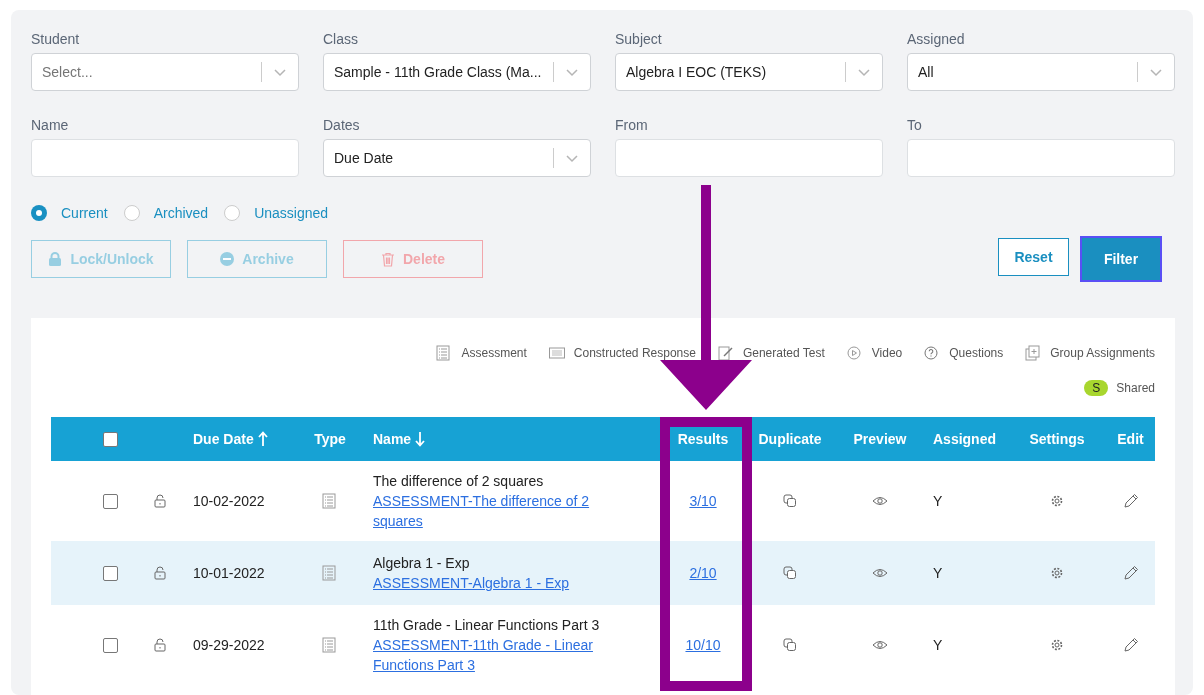 The image size is (1204, 695). What do you see at coordinates (880, 439) in the screenshot?
I see `column-header: Preview` at bounding box center [880, 439].